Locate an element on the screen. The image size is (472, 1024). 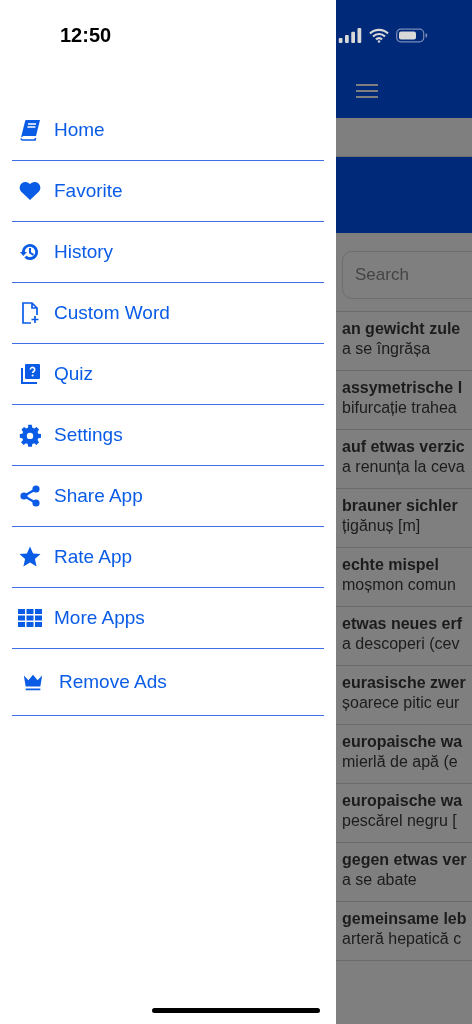
menu-item: Home is located at coordinates (168, 130).